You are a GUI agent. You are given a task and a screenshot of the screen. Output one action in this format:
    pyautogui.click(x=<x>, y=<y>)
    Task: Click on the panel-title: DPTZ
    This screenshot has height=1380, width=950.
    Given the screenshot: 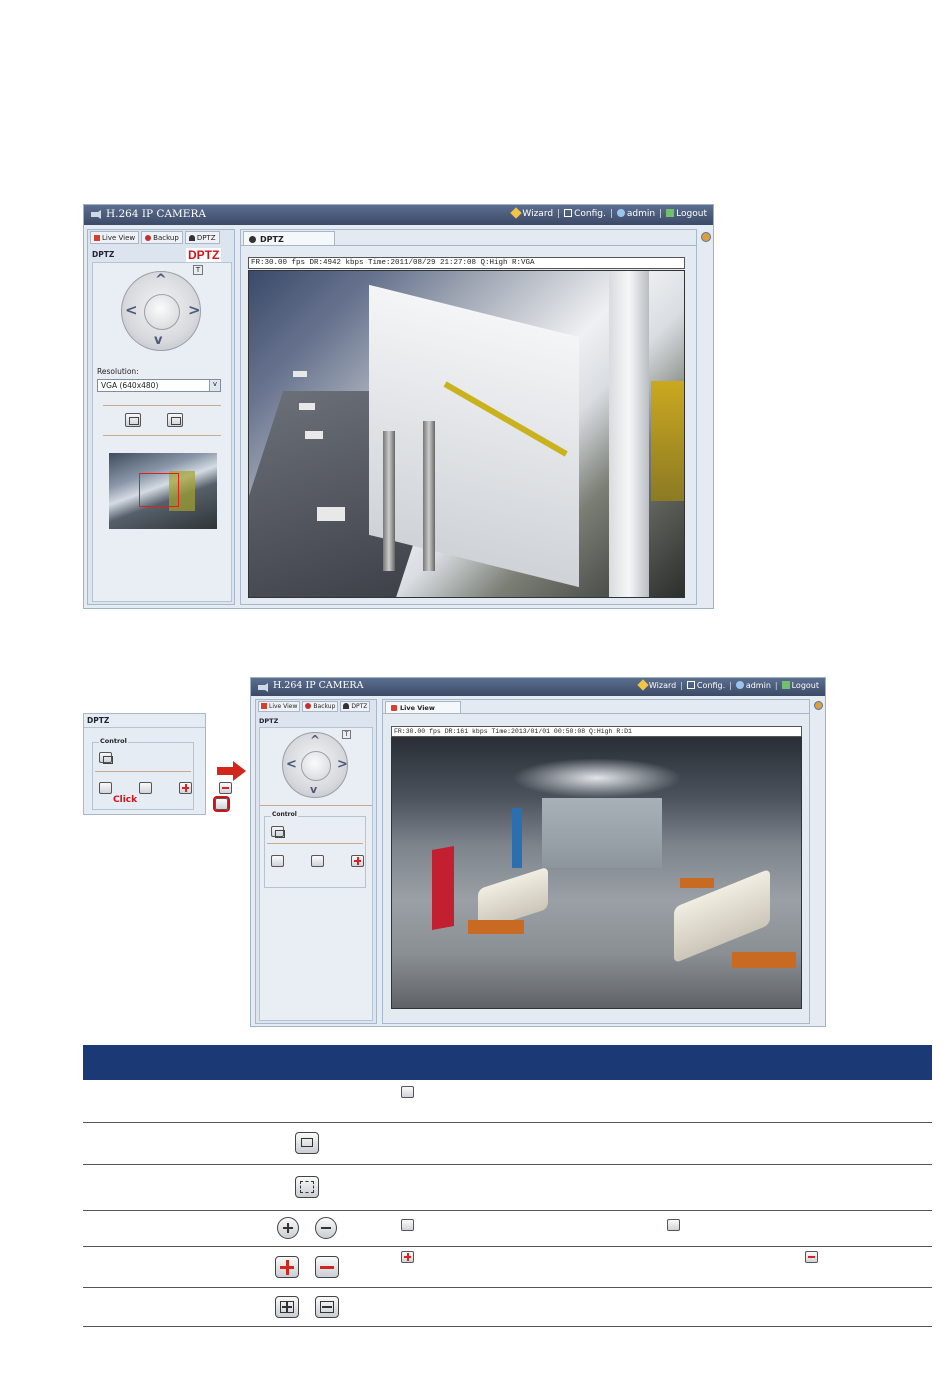 What is the action you would take?
    pyautogui.click(x=269, y=721)
    